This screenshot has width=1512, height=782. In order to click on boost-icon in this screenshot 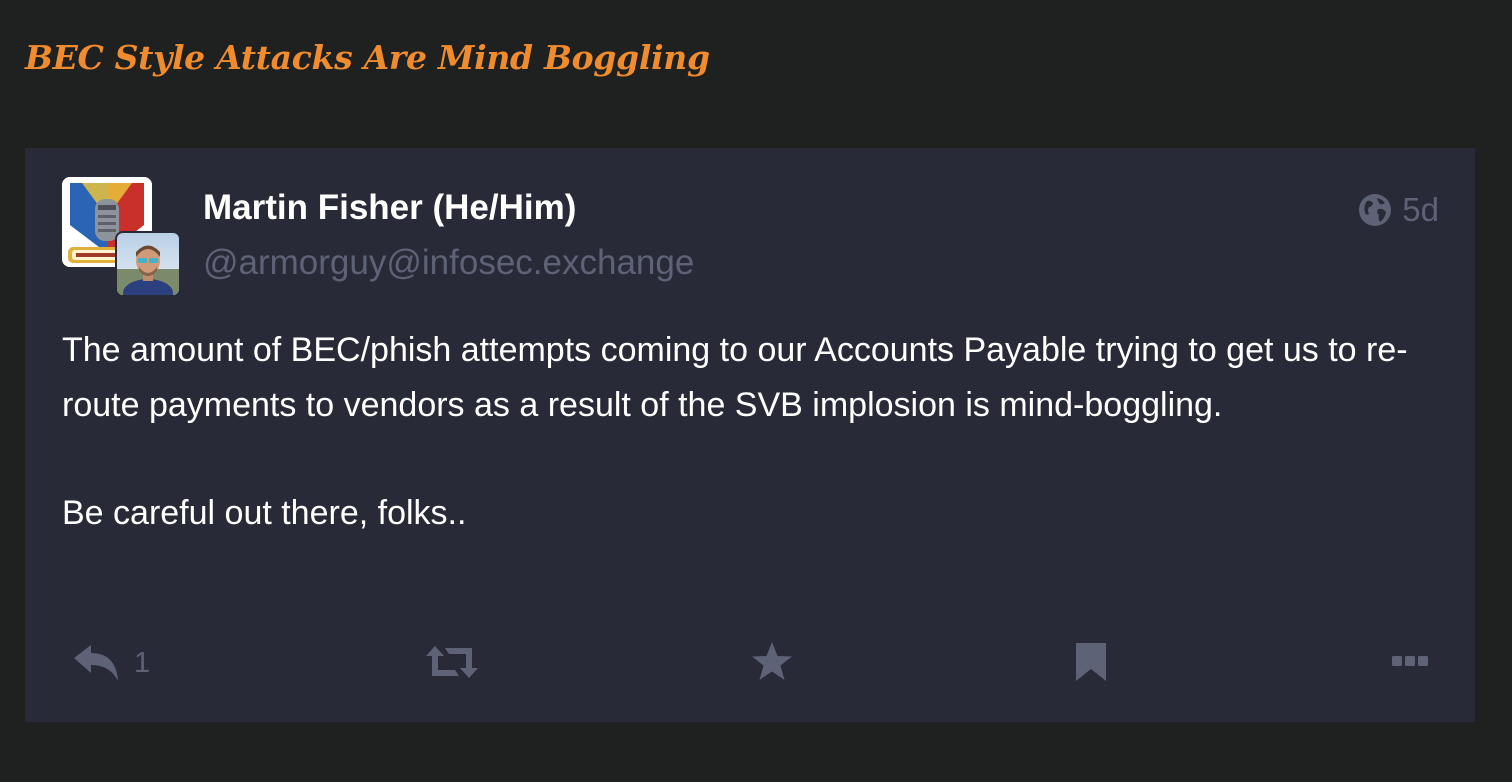, I will do `click(452, 662)`.